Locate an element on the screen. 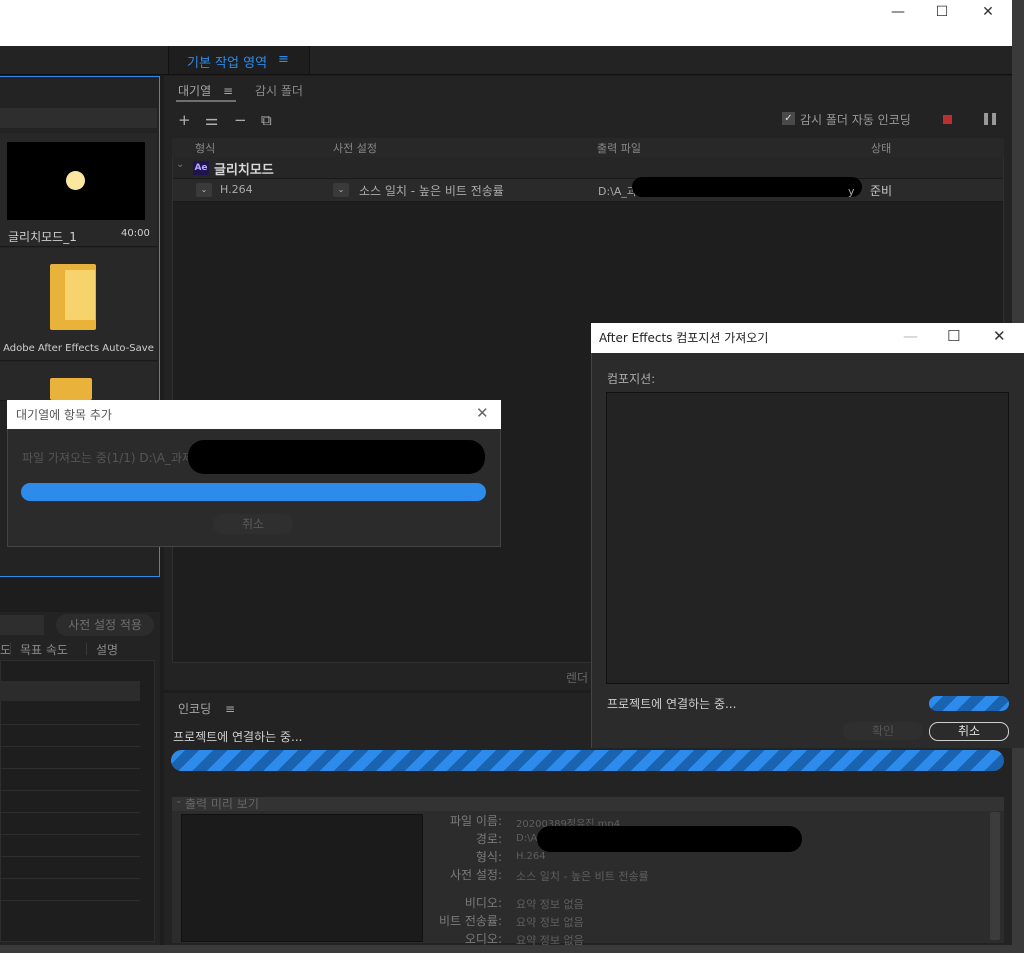 The width and height of the screenshot is (1024, 953). detail-video-value: 요약 정보 없음 is located at coordinates (550, 904).